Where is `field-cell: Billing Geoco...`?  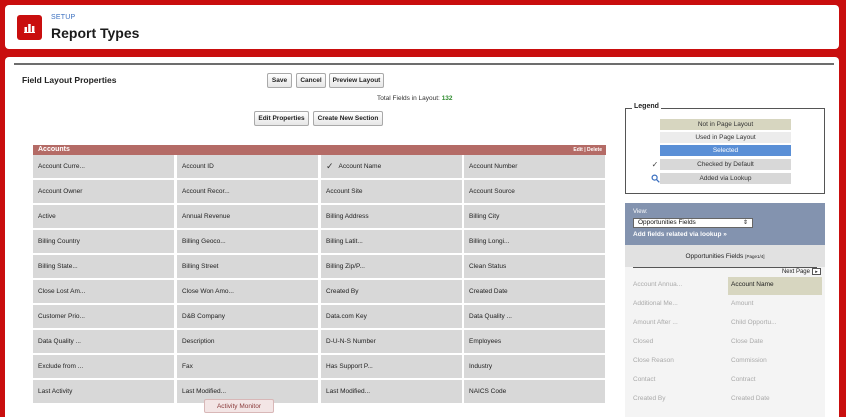
field-cell: Billing Geoco... is located at coordinates (247, 241).